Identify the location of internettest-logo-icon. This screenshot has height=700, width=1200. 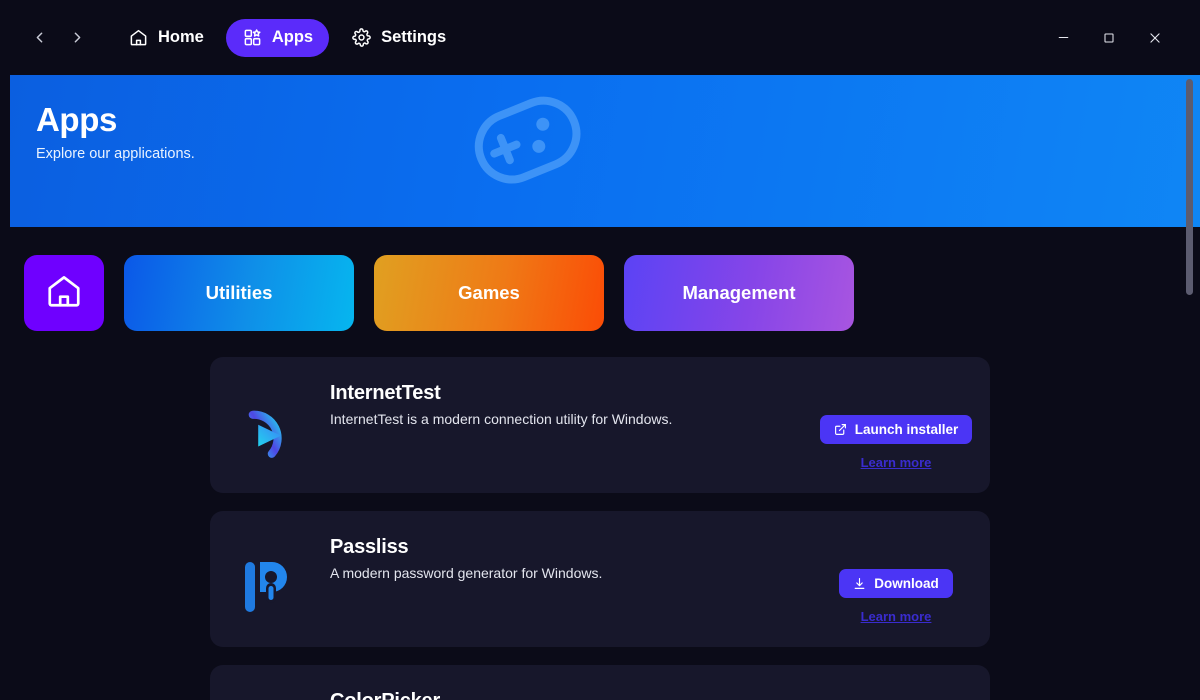
(270, 425).